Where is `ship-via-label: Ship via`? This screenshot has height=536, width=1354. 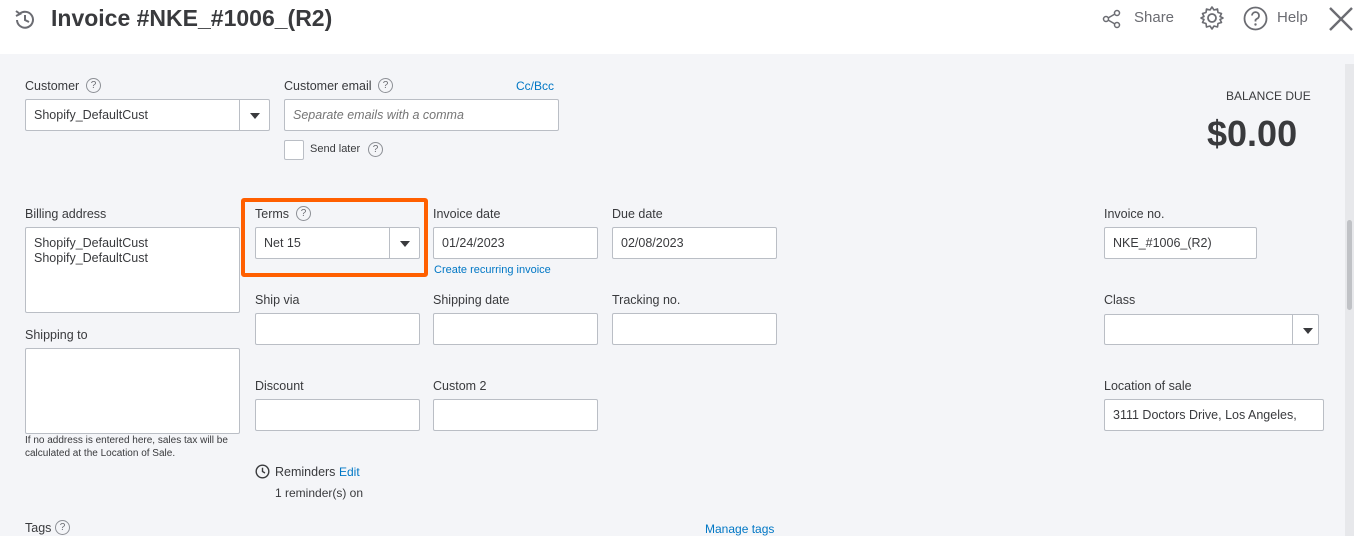 ship-via-label: Ship via is located at coordinates (277, 300).